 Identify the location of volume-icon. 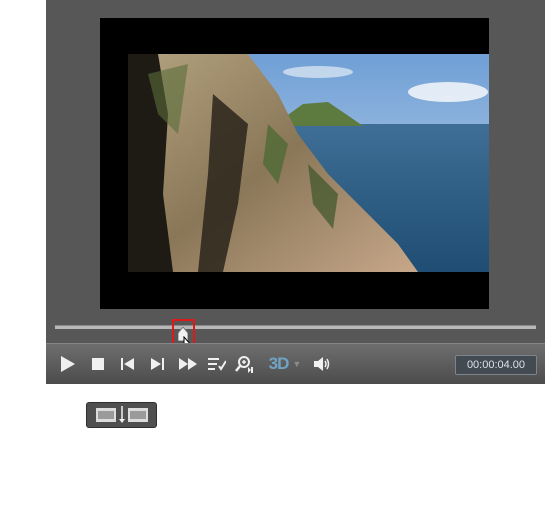
(322, 364).